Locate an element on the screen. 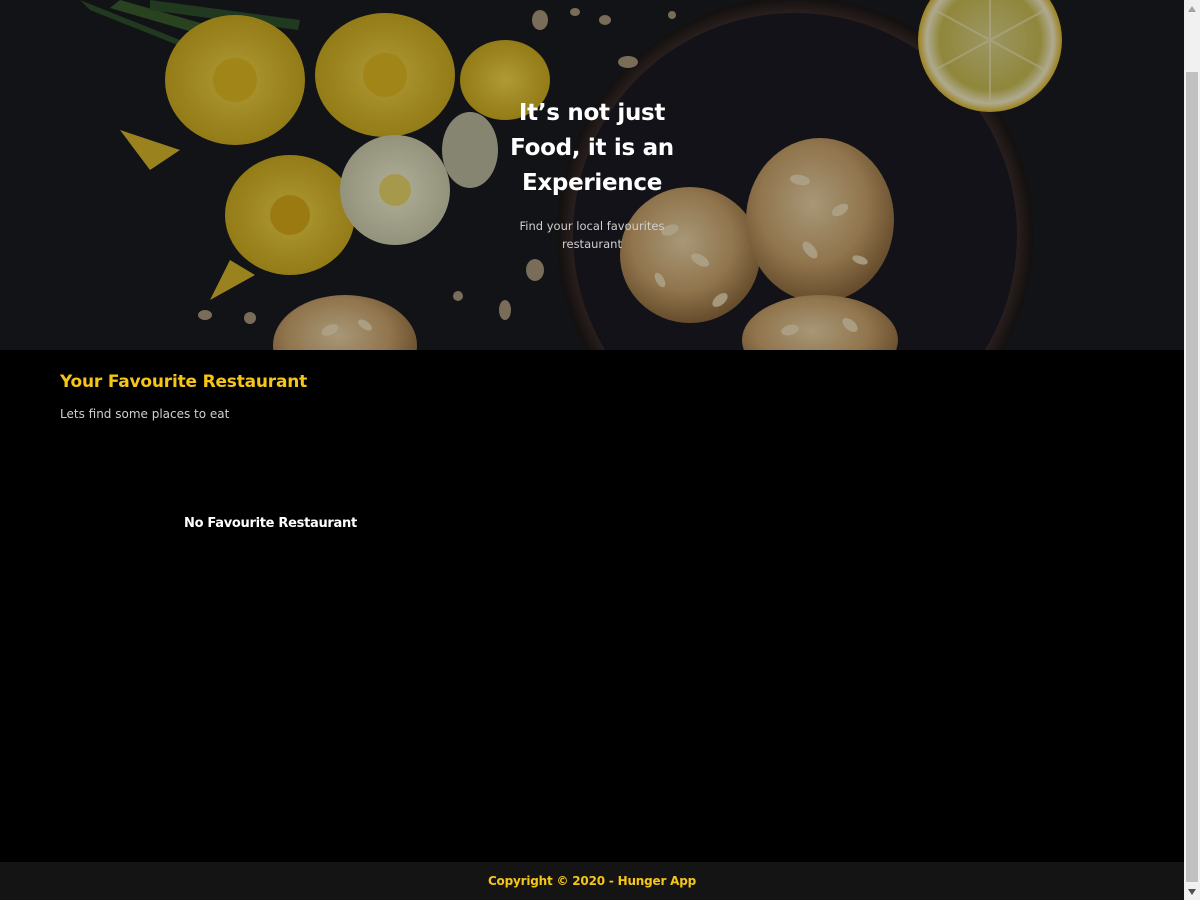 This screenshot has width=1200, height=900. section-subtitle: Lets find some places to eat is located at coordinates (145, 414).